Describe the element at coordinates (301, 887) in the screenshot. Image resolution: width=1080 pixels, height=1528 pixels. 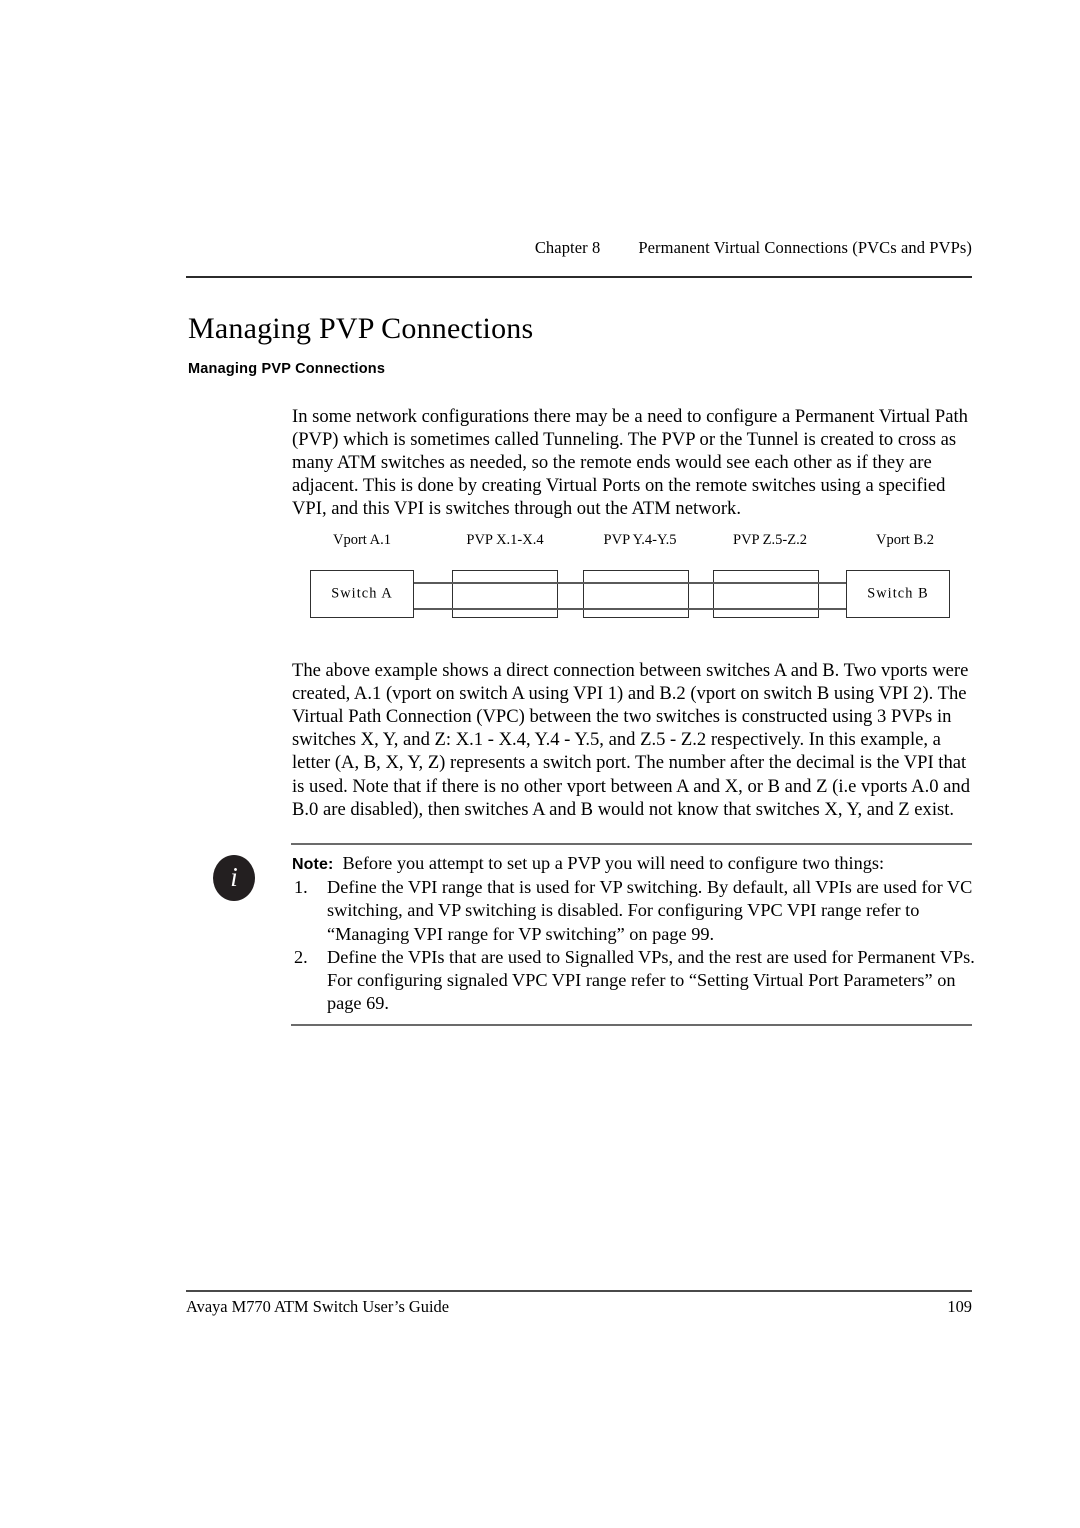
I see `note-item-marker: 1.` at that location.